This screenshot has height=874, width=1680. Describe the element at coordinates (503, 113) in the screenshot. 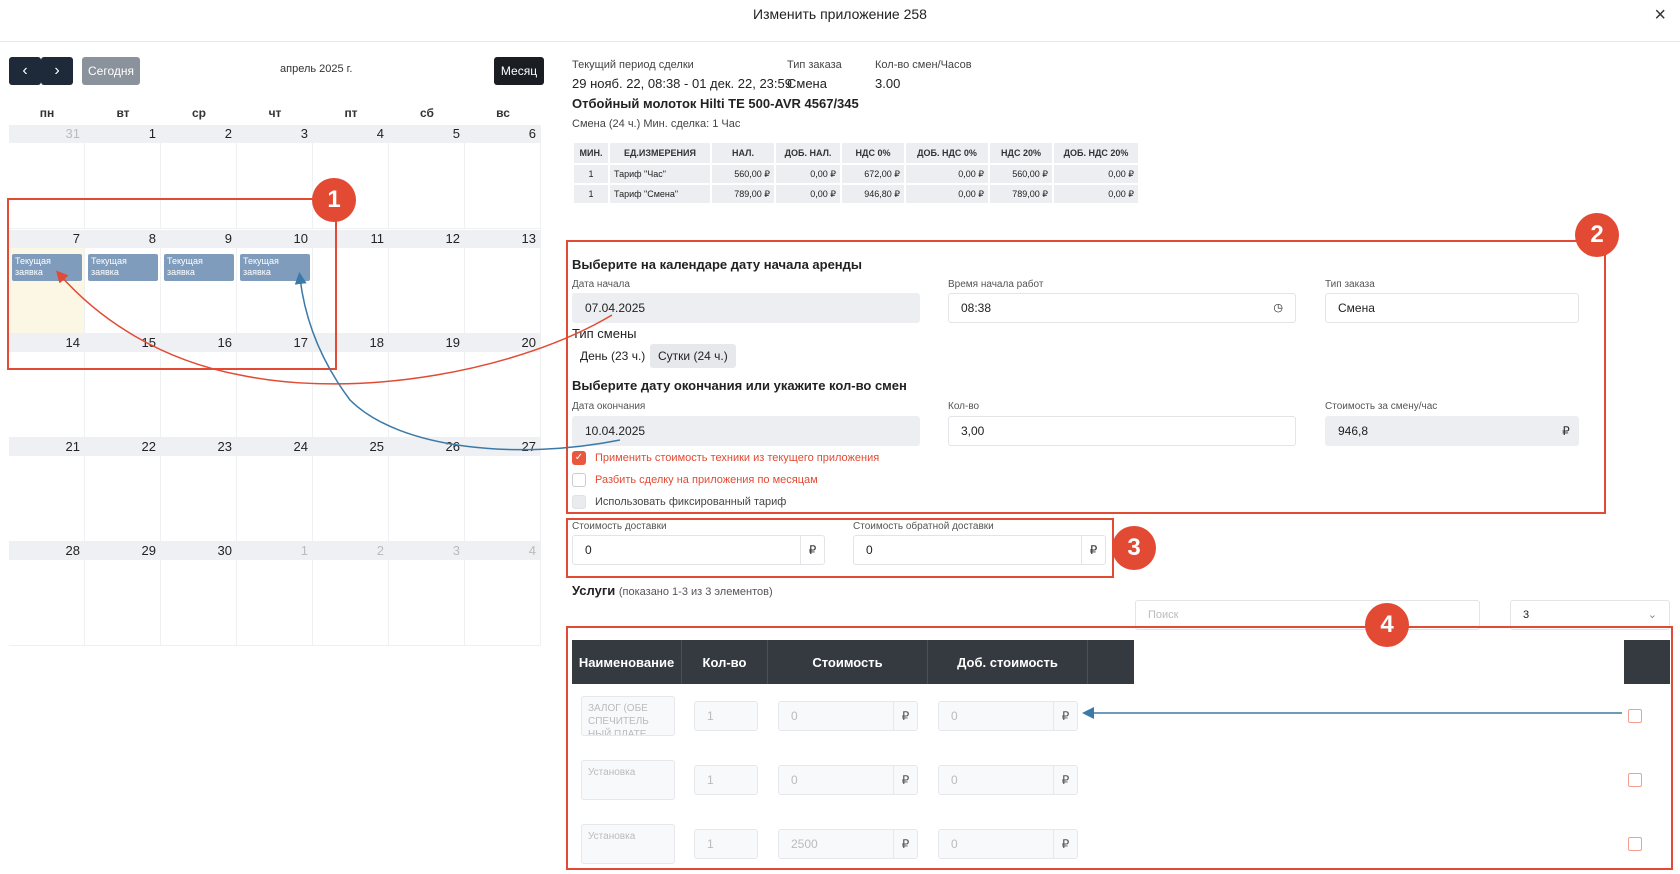

I see `weekday-header: вс` at that location.